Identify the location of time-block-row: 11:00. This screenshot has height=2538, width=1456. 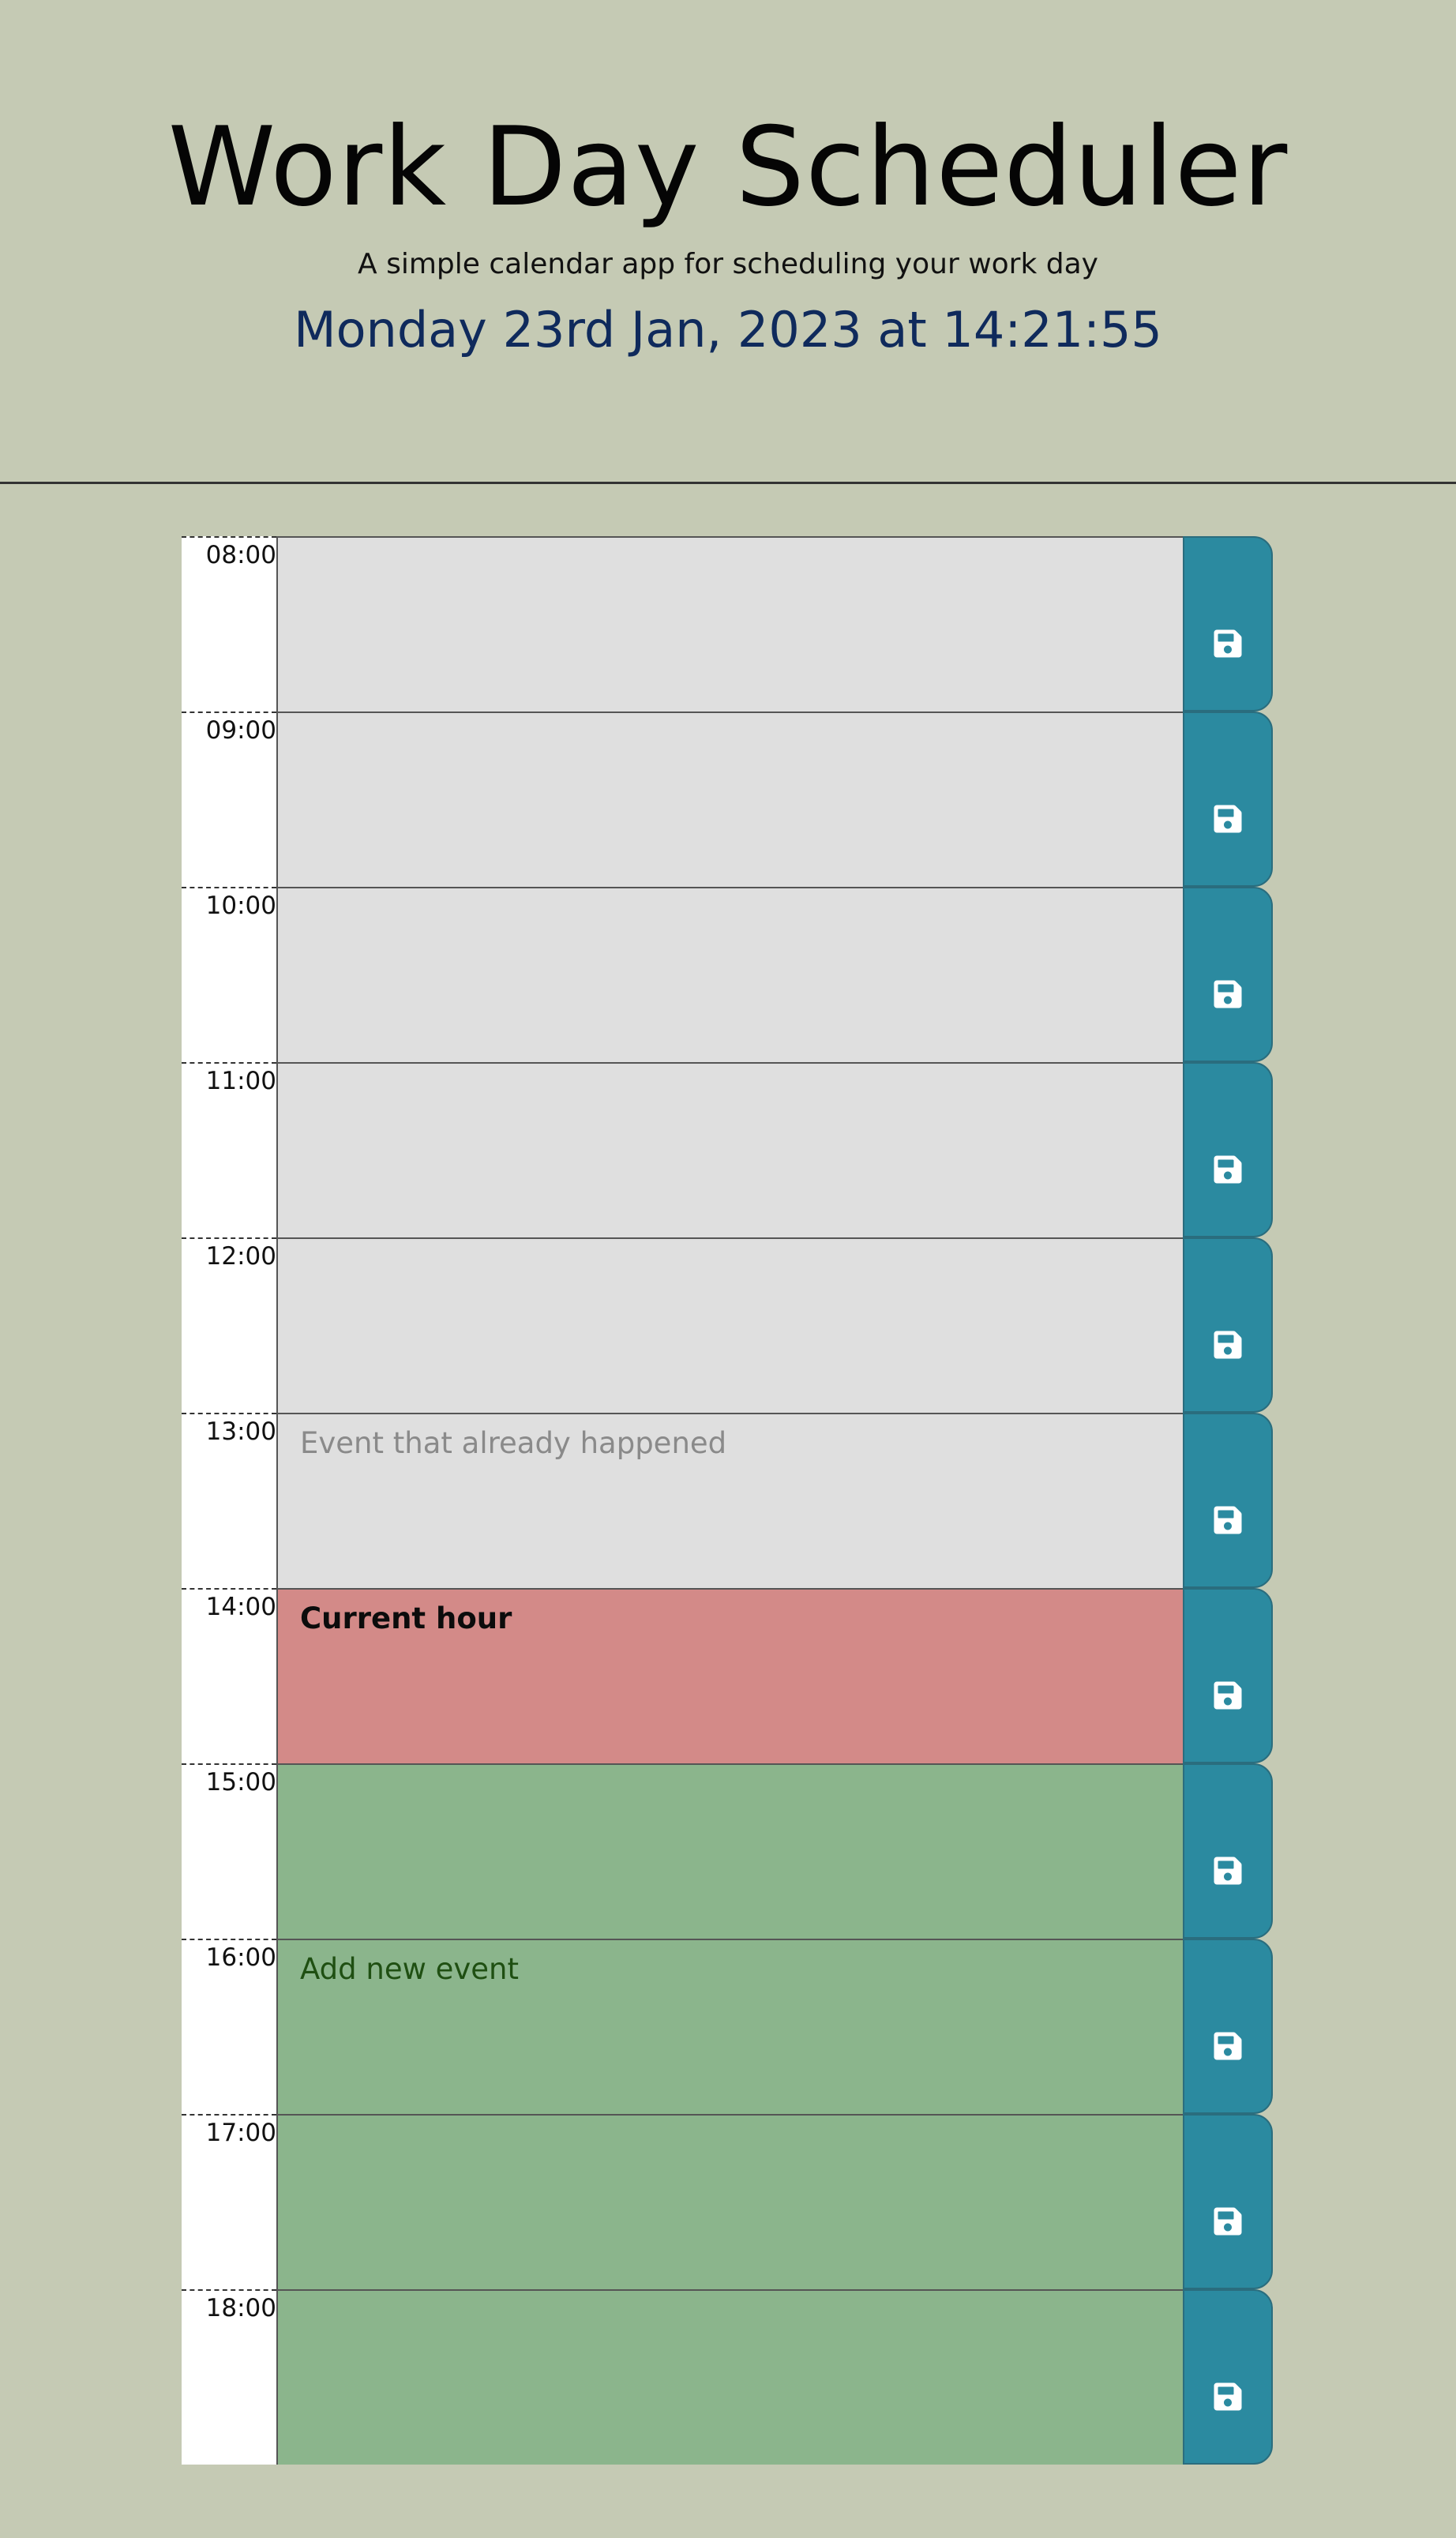
(727, 1149).